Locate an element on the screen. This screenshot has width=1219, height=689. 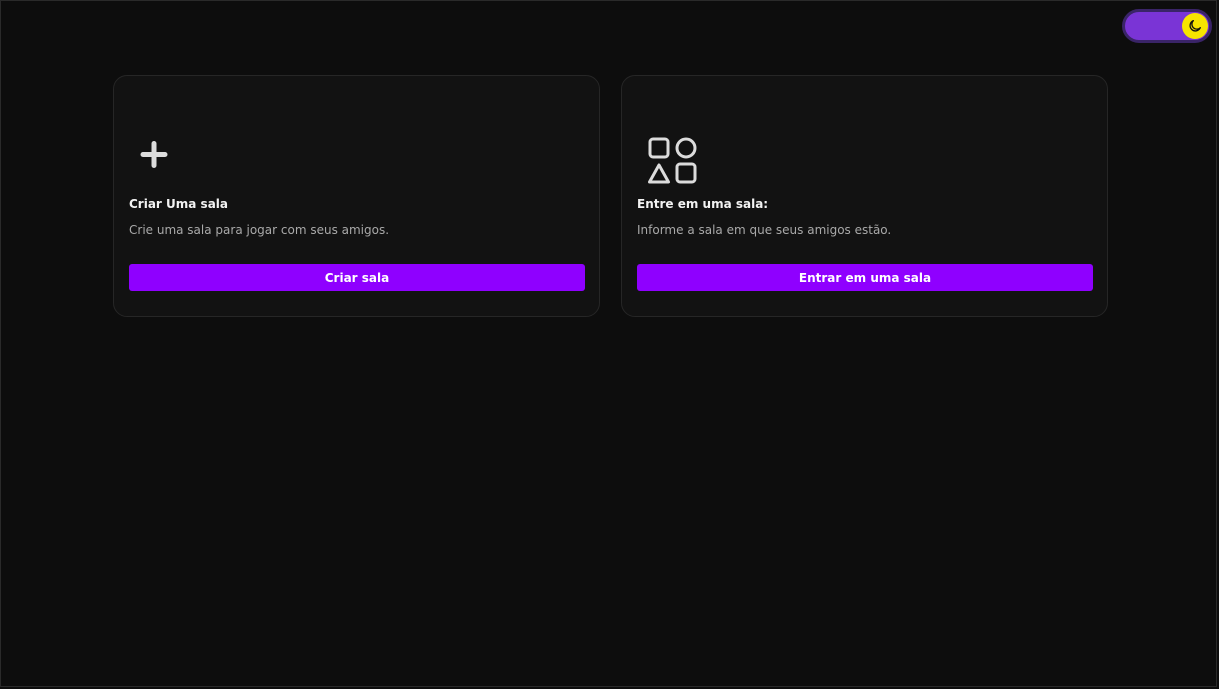
moon-icon is located at coordinates (1195, 26).